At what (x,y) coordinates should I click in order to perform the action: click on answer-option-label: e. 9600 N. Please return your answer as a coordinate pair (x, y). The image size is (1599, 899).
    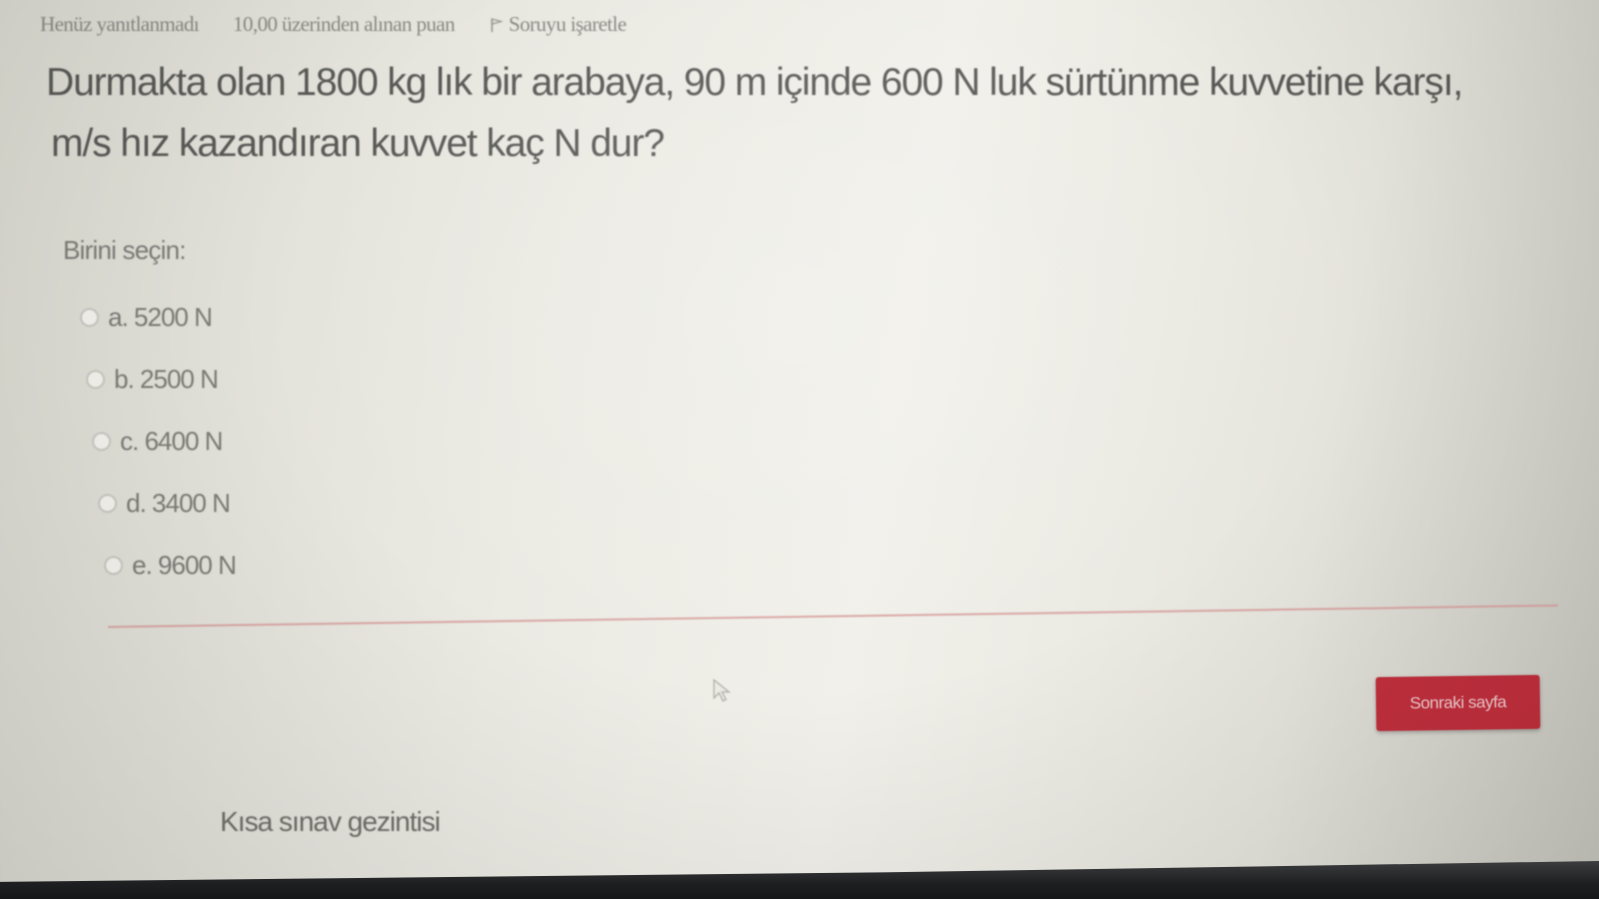
    Looking at the image, I should click on (184, 564).